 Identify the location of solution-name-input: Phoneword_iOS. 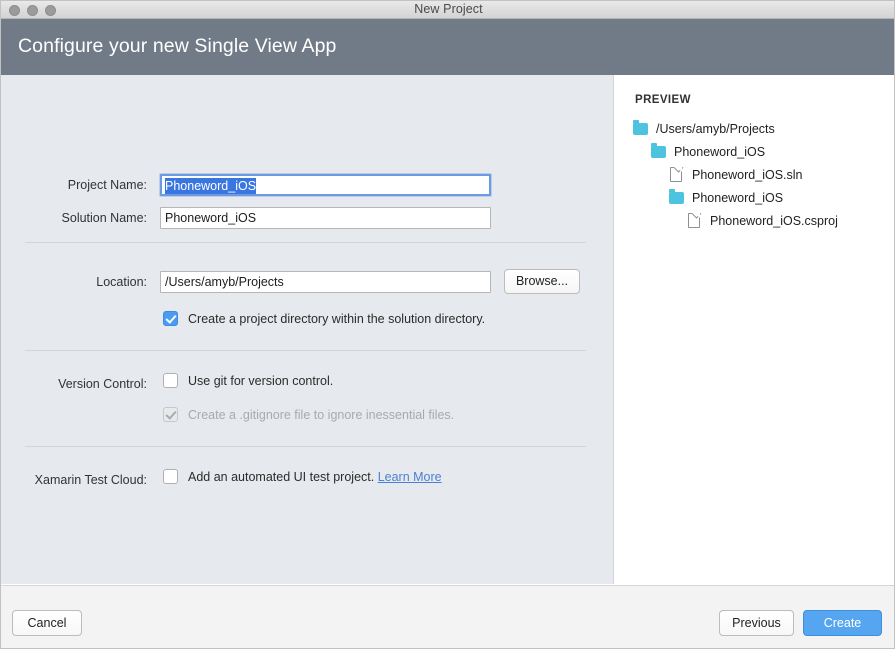
(325, 218).